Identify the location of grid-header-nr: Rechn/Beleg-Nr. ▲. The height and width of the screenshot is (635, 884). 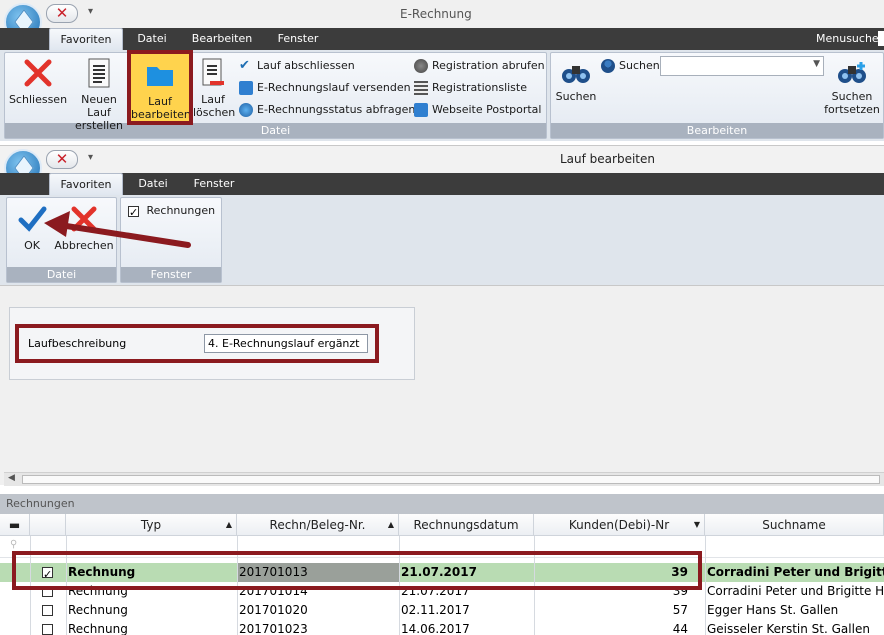
(318, 525).